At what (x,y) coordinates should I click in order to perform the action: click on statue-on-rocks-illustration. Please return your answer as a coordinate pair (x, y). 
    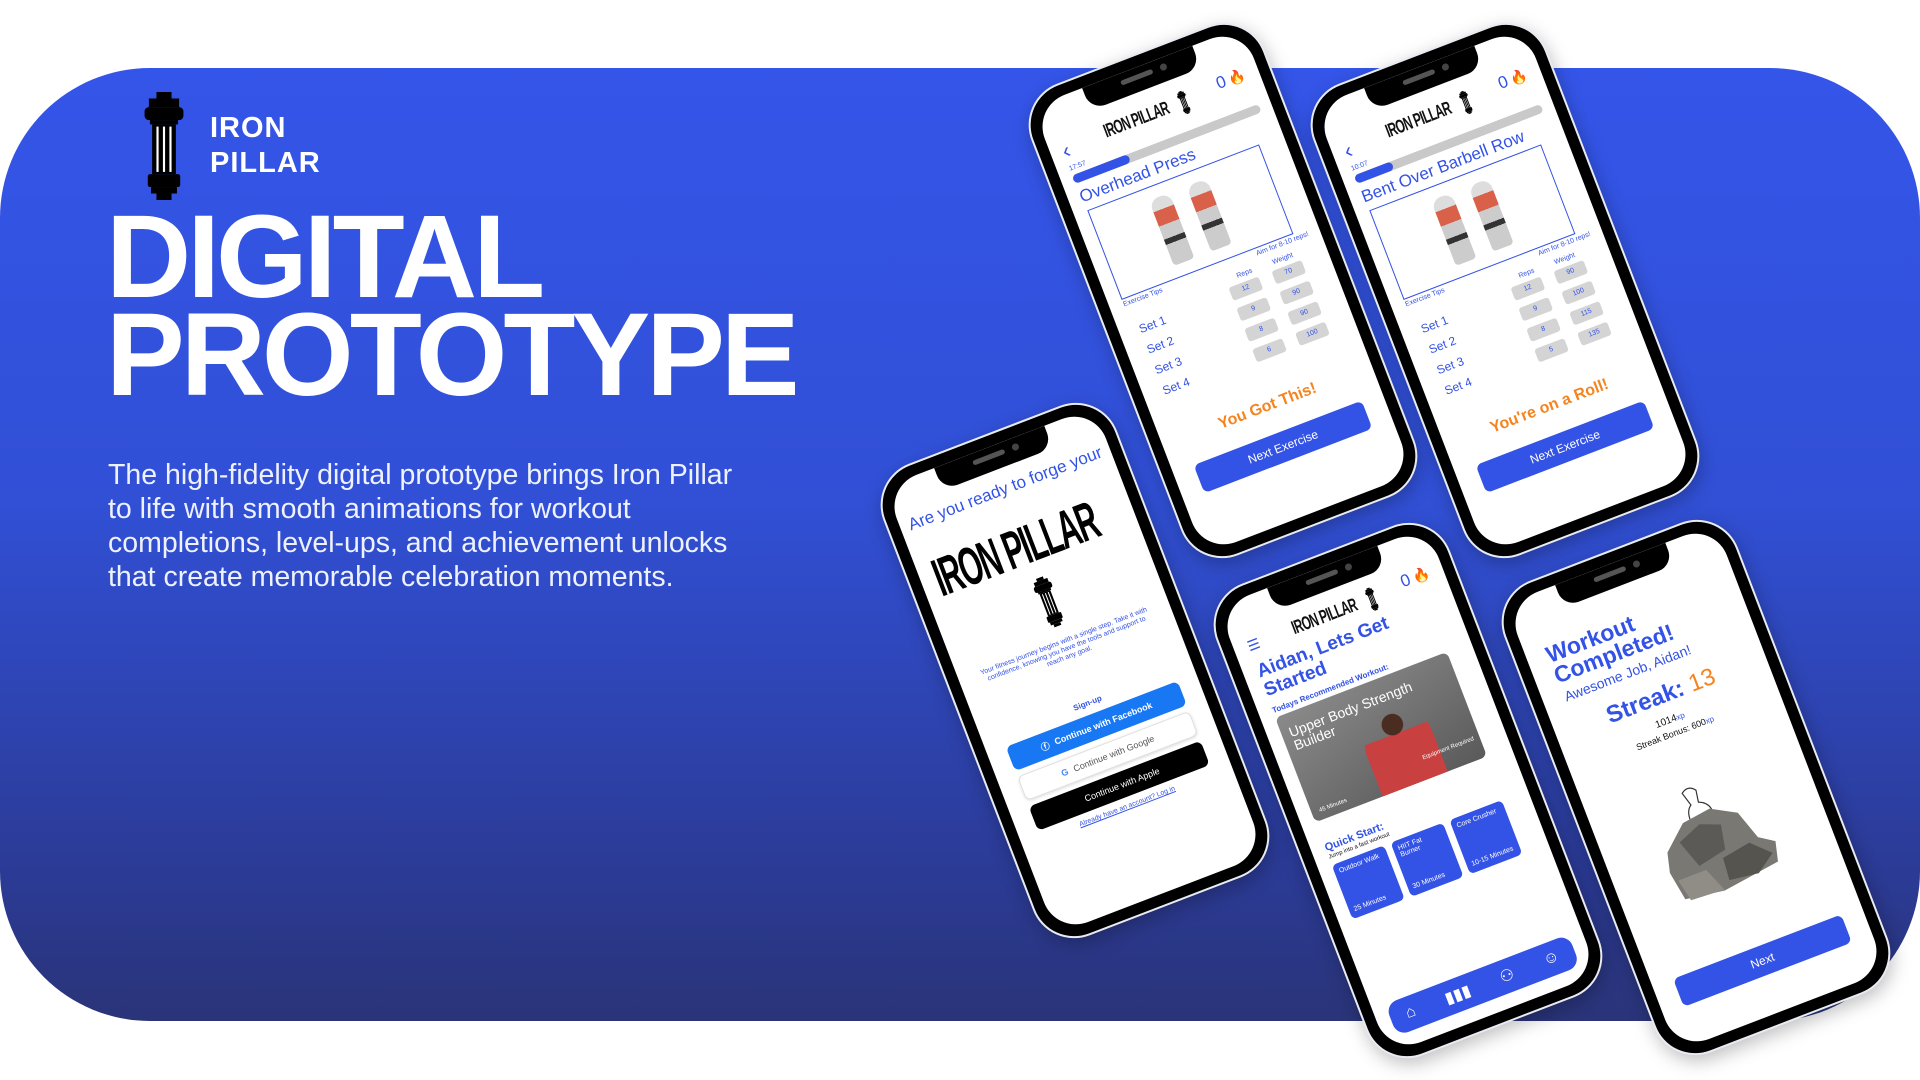
    Looking at the image, I should click on (1722, 844).